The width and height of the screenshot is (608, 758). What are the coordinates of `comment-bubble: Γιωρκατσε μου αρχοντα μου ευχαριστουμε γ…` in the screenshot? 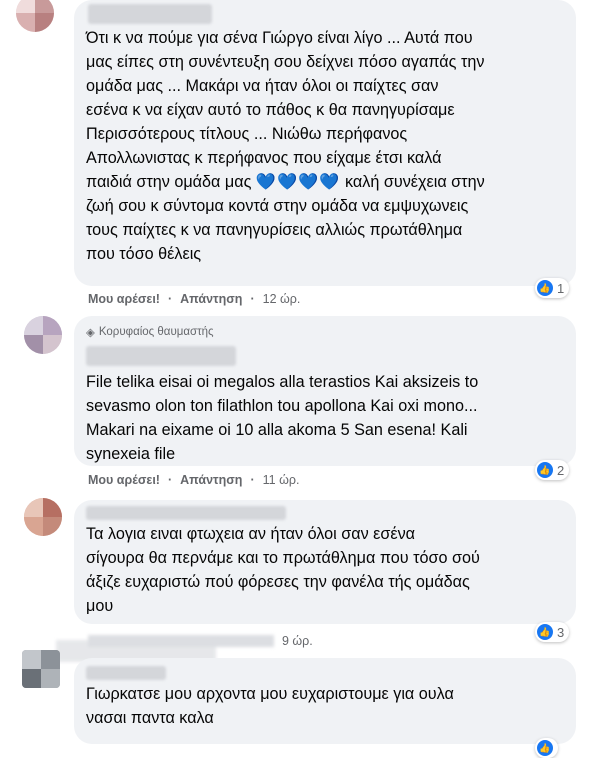 It's located at (325, 701).